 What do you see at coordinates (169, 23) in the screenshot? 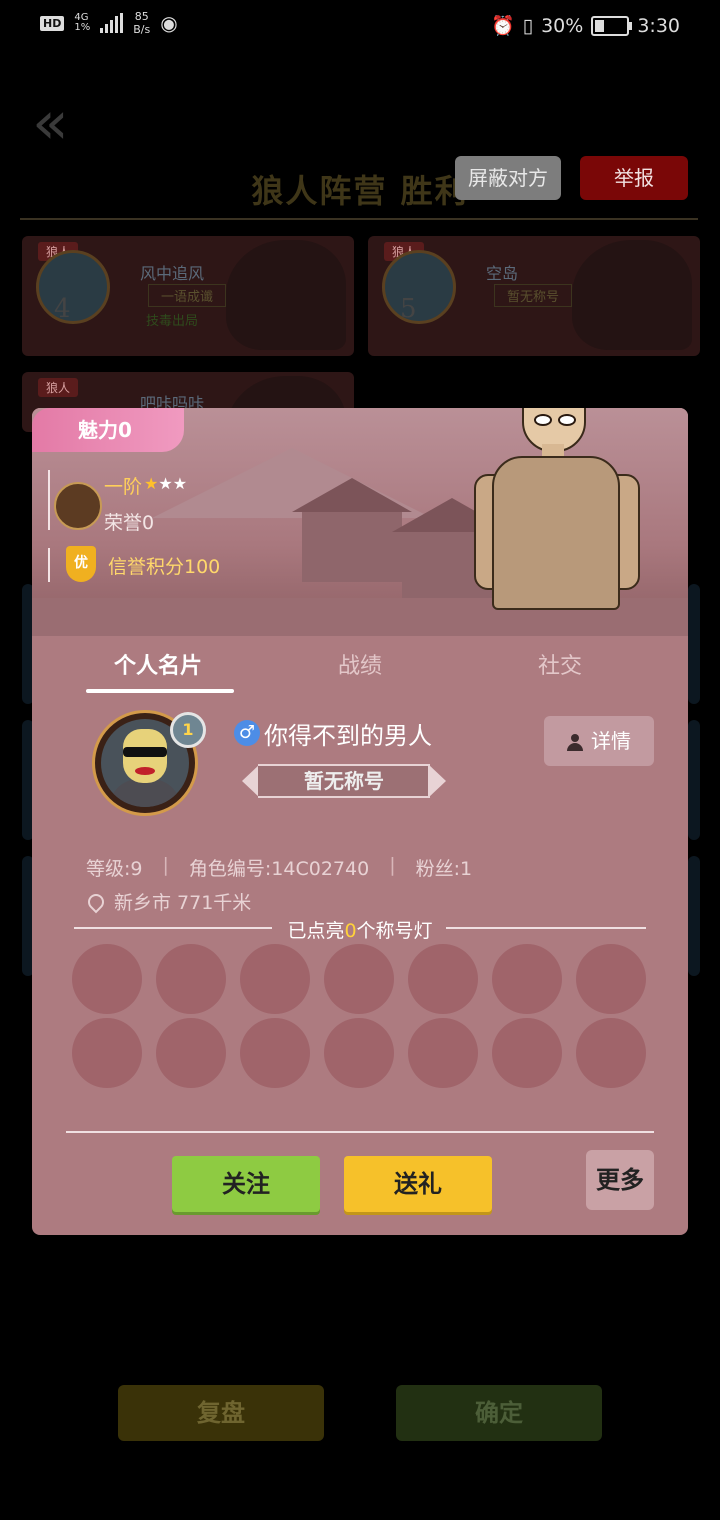
I see `eye-icon: ◉` at bounding box center [169, 23].